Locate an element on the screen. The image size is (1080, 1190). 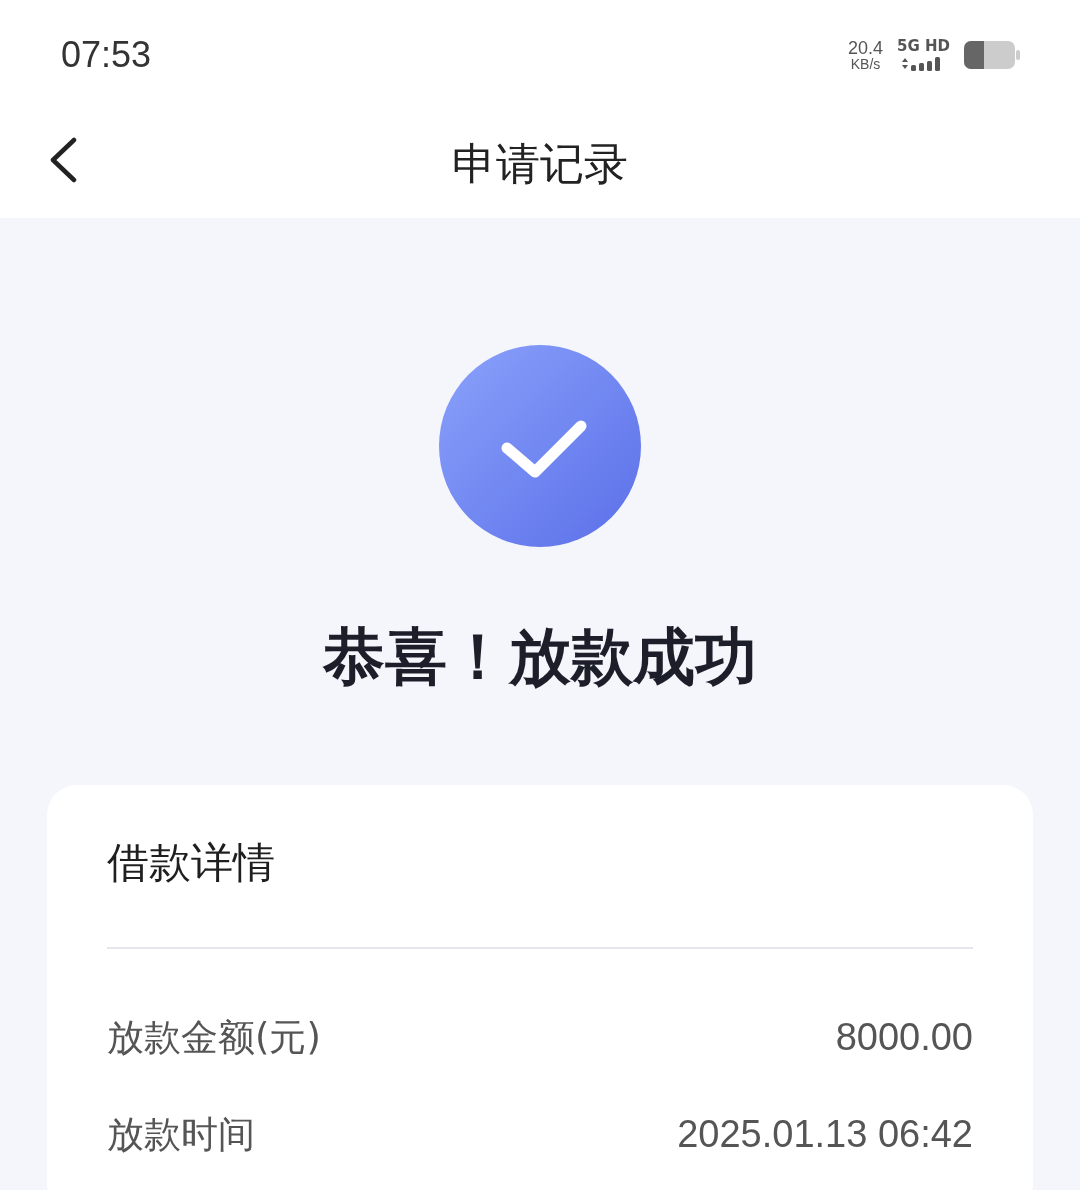
detail-value: 8000.00 is located at coordinates (904, 1037).